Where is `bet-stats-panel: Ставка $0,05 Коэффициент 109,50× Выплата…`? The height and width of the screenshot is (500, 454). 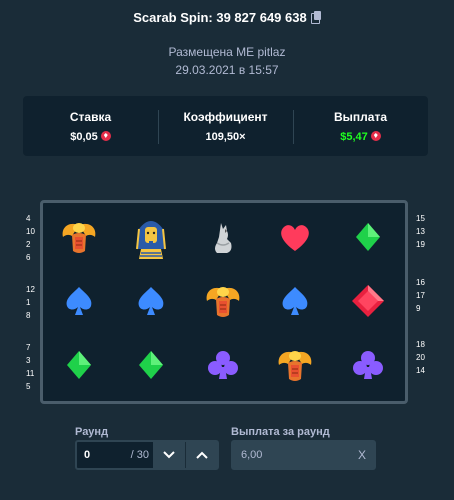 bet-stats-panel: Ставка $0,05 Коэффициент 109,50× Выплата… is located at coordinates (225, 126).